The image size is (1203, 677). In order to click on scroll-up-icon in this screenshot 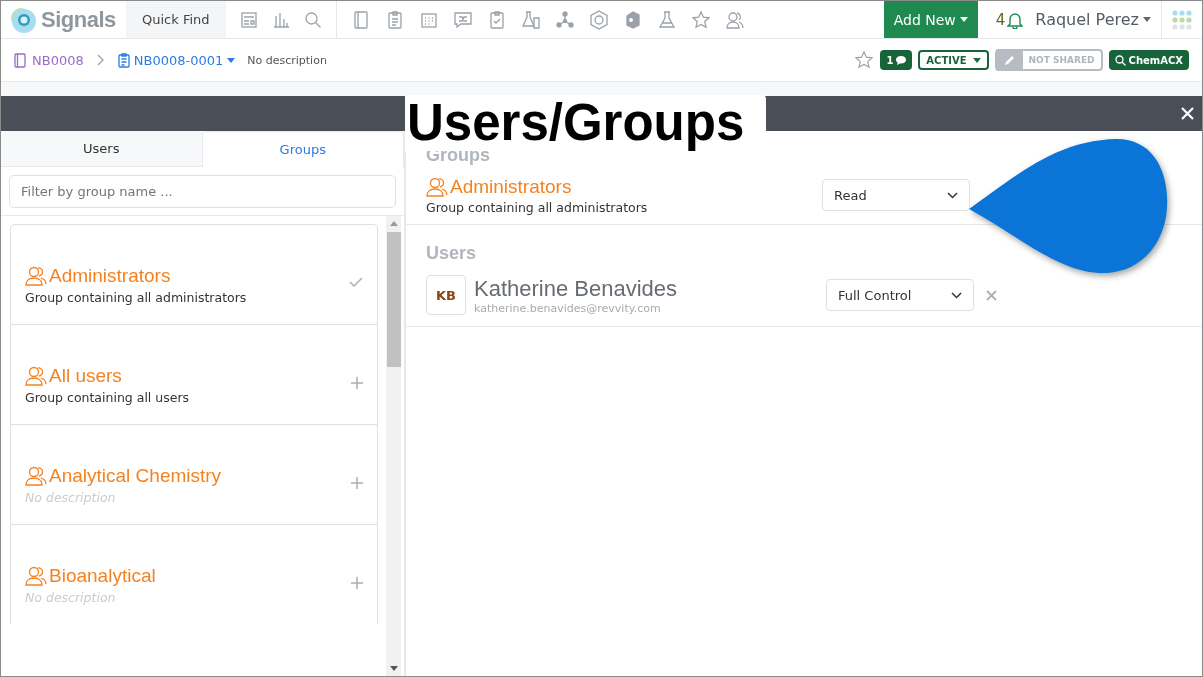, I will do `click(393, 223)`.